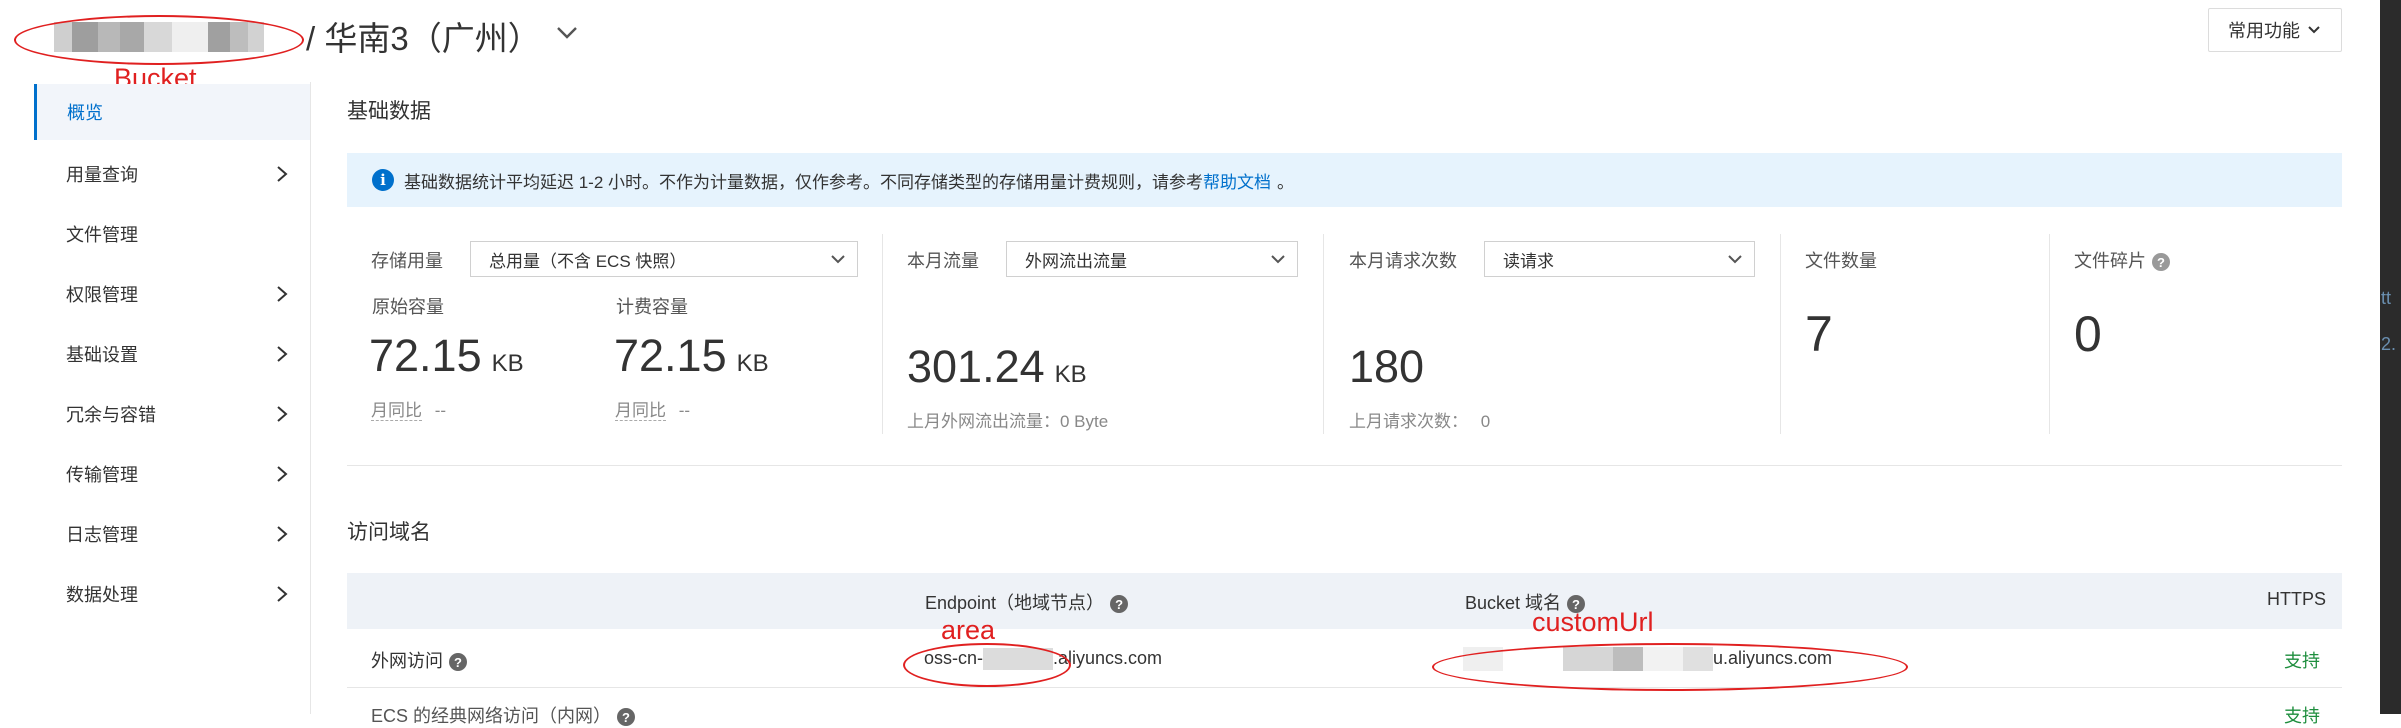  I want to click on row-name: 外网访问?, so click(419, 660).